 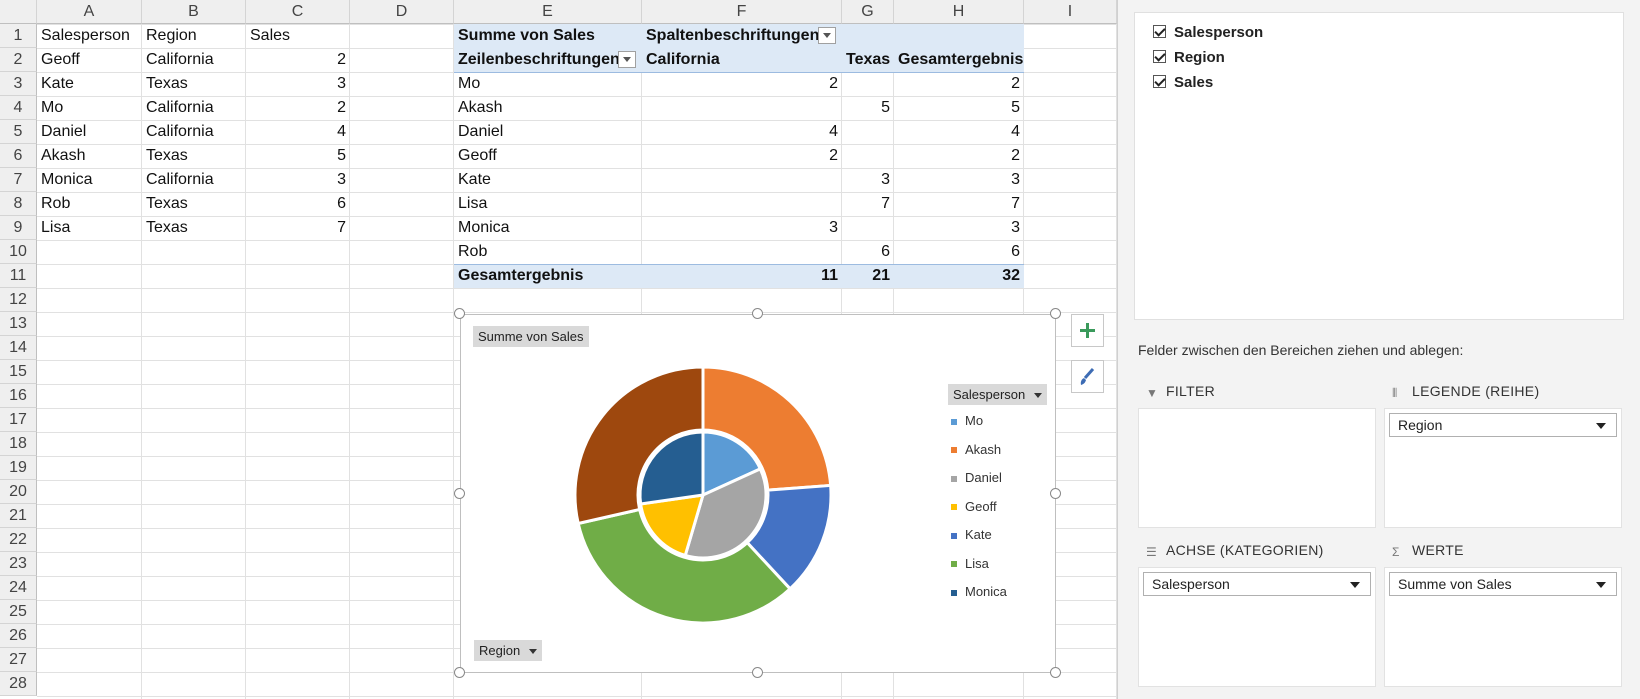 What do you see at coordinates (89, 108) in the screenshot?
I see `source-data-cell: Mo` at bounding box center [89, 108].